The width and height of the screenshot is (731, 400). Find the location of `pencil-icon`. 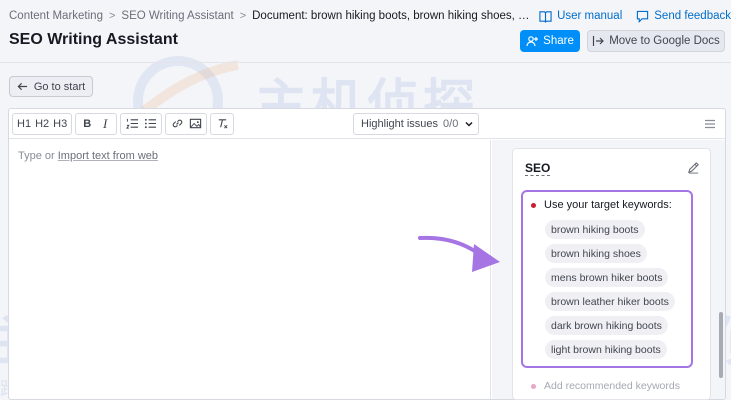

pencil-icon is located at coordinates (693, 167).